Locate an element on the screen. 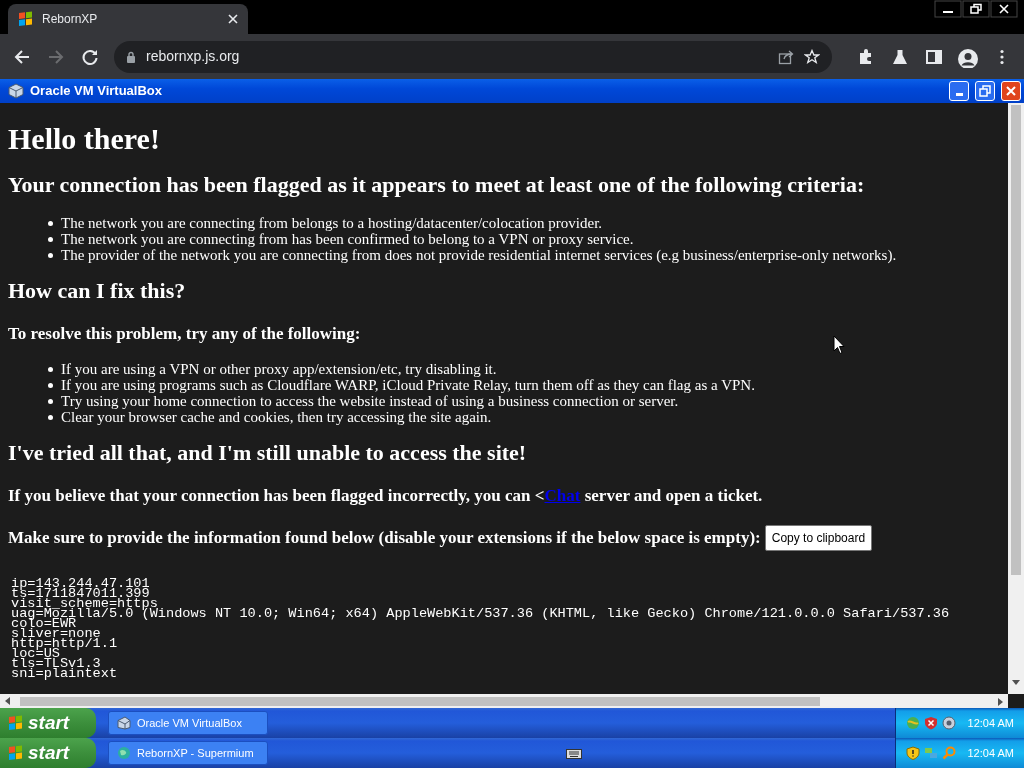  list-item-text: Clear your browser cache and cookies, then try accessing the site again. is located at coordinates (276, 417).